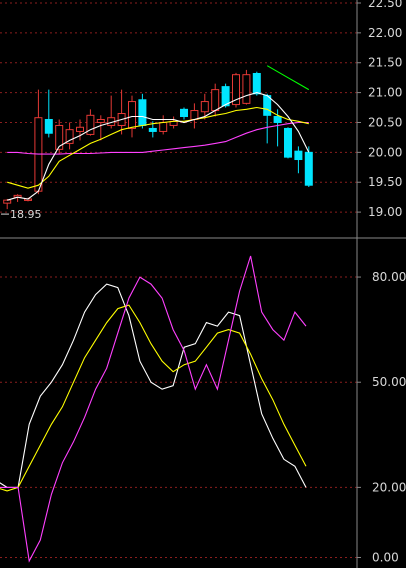 The image size is (406, 568). What do you see at coordinates (389, 277) in the screenshot?
I see `indicator-tick-label: 80.00` at bounding box center [389, 277].